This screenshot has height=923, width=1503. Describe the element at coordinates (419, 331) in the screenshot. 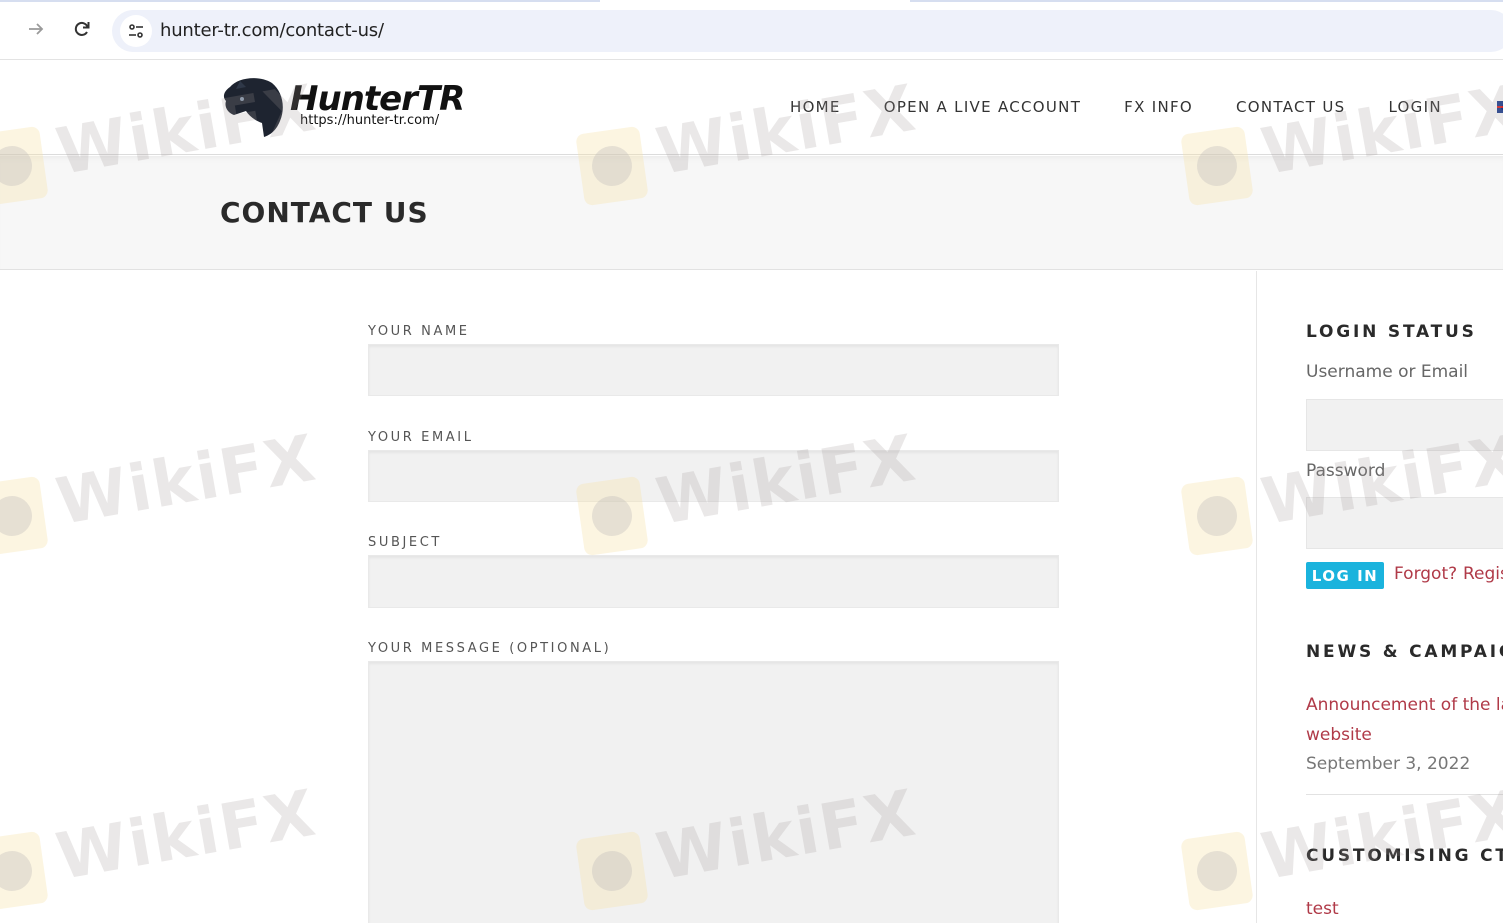

I see `name-label: YOUR NAME` at that location.